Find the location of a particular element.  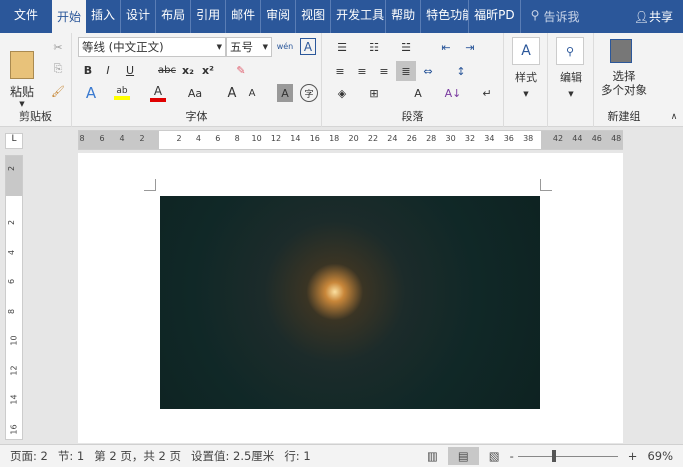

tab-layout: 布局 is located at coordinates (174, 16).